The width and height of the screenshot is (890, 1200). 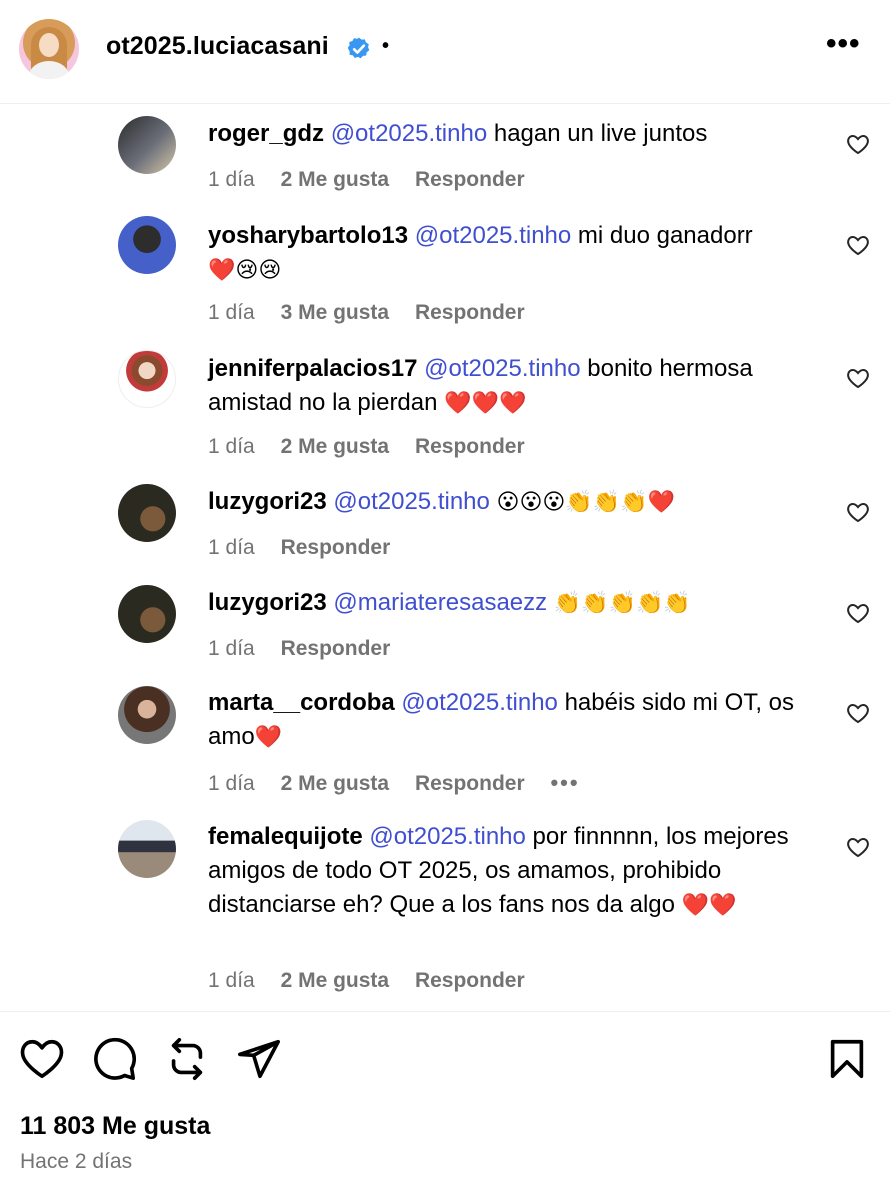 I want to click on verified-badge-icon, so click(x=358, y=48).